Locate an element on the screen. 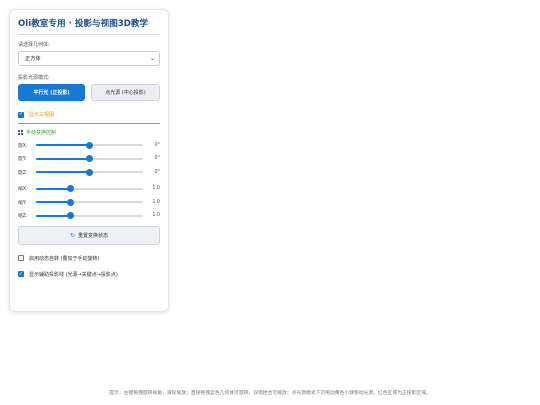 Image resolution: width=540 pixels, height=405 pixels. slider-label: 旋Y: is located at coordinates (22, 159).